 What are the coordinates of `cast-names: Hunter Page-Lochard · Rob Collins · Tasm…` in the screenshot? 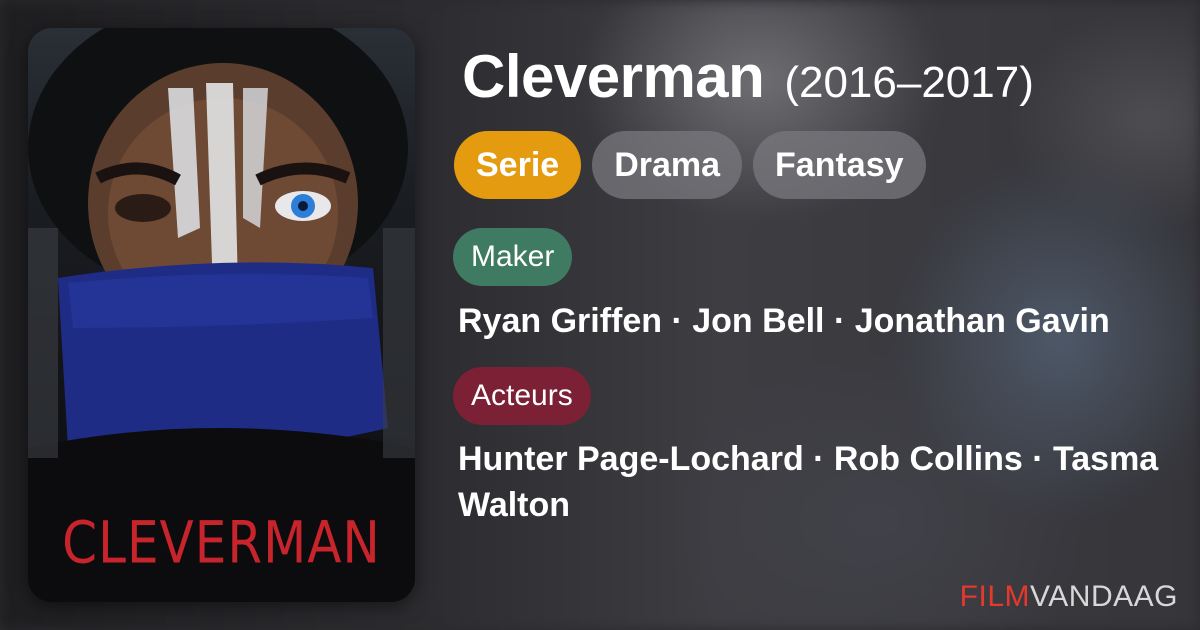 It's located at (808, 482).